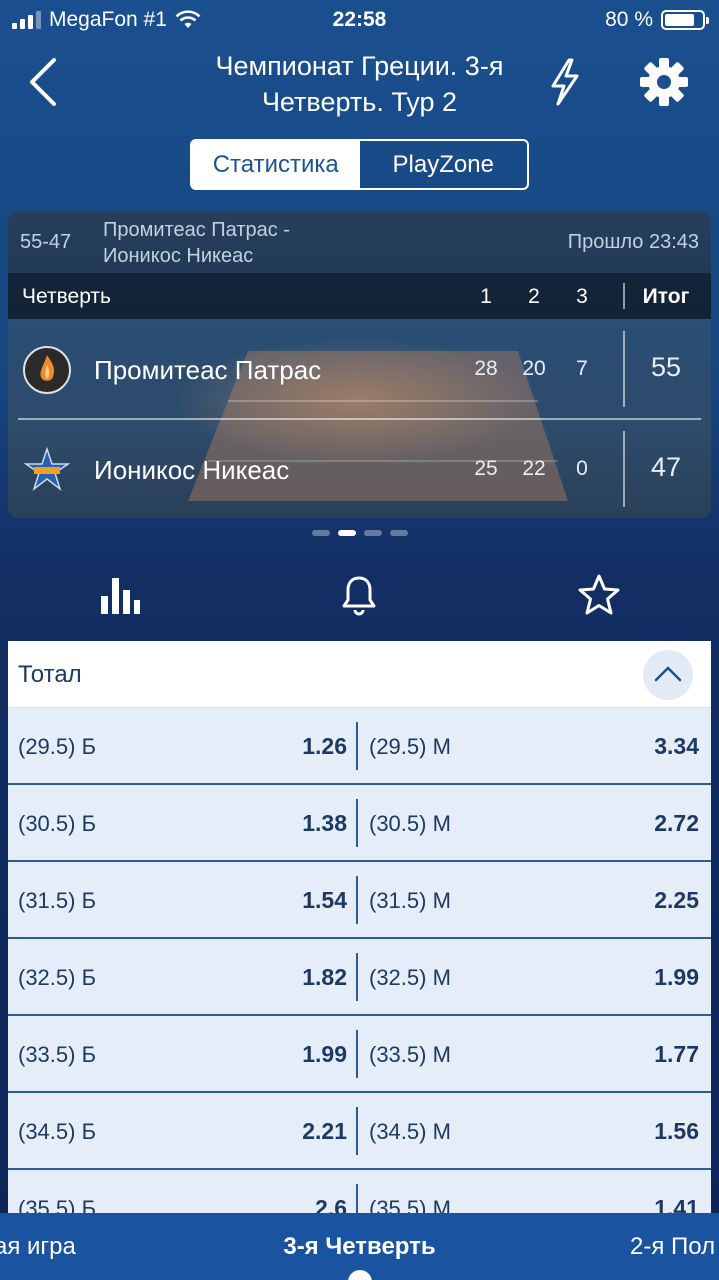 The image size is (719, 1280). I want to click on under-odds: 1.56, so click(676, 1131).